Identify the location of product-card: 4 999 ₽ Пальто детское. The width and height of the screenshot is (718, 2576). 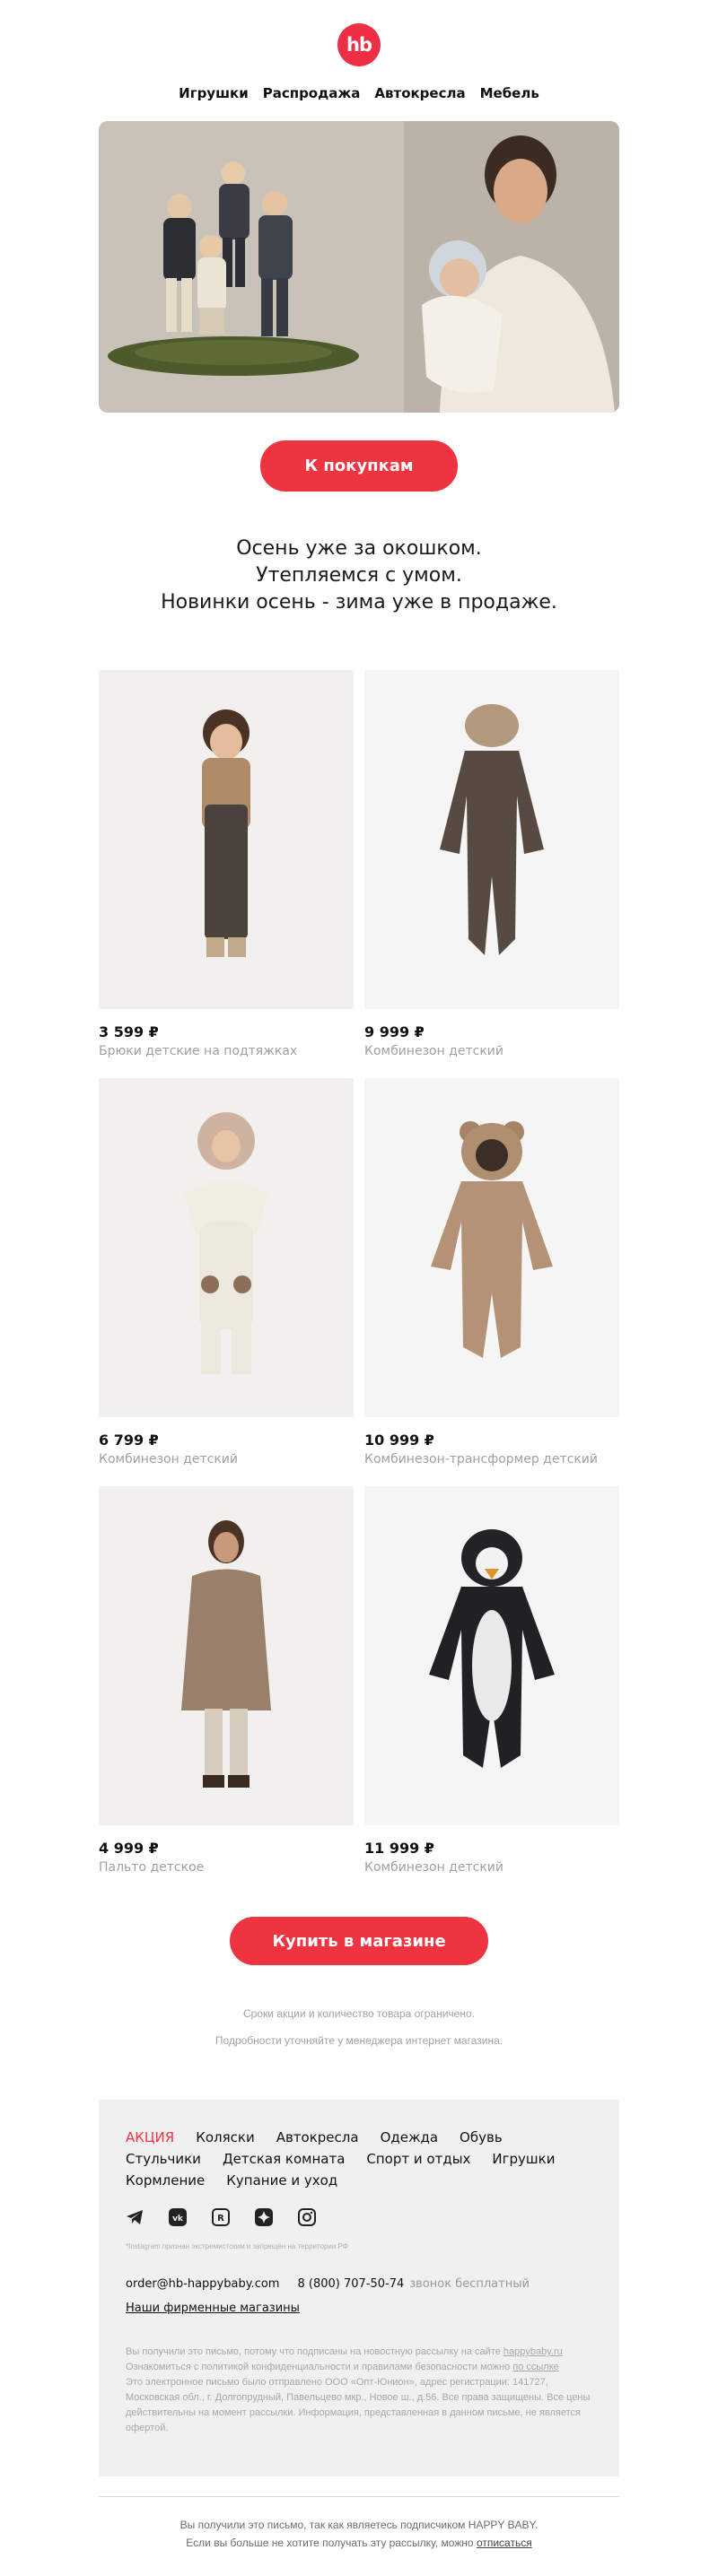
(226, 1680).